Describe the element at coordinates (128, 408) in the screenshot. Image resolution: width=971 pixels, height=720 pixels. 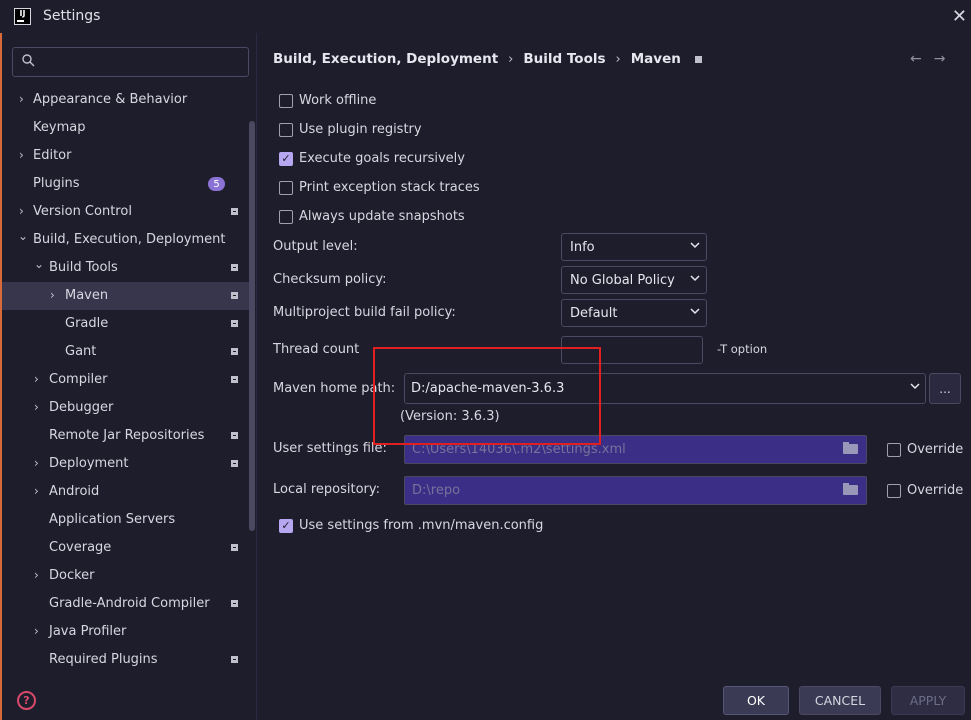
I see `sidebar-item-debugger: › Debugger` at that location.